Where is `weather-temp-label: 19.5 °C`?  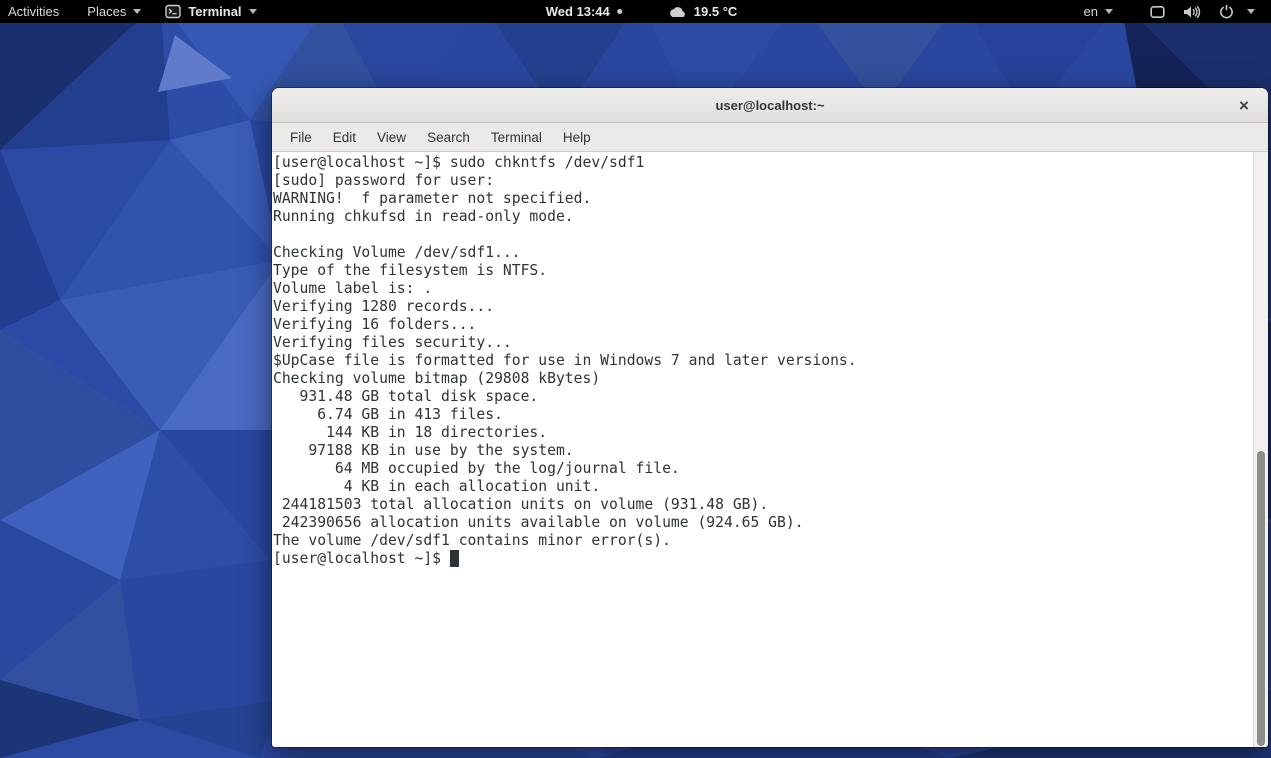
weather-temp-label: 19.5 °C is located at coordinates (715, 11).